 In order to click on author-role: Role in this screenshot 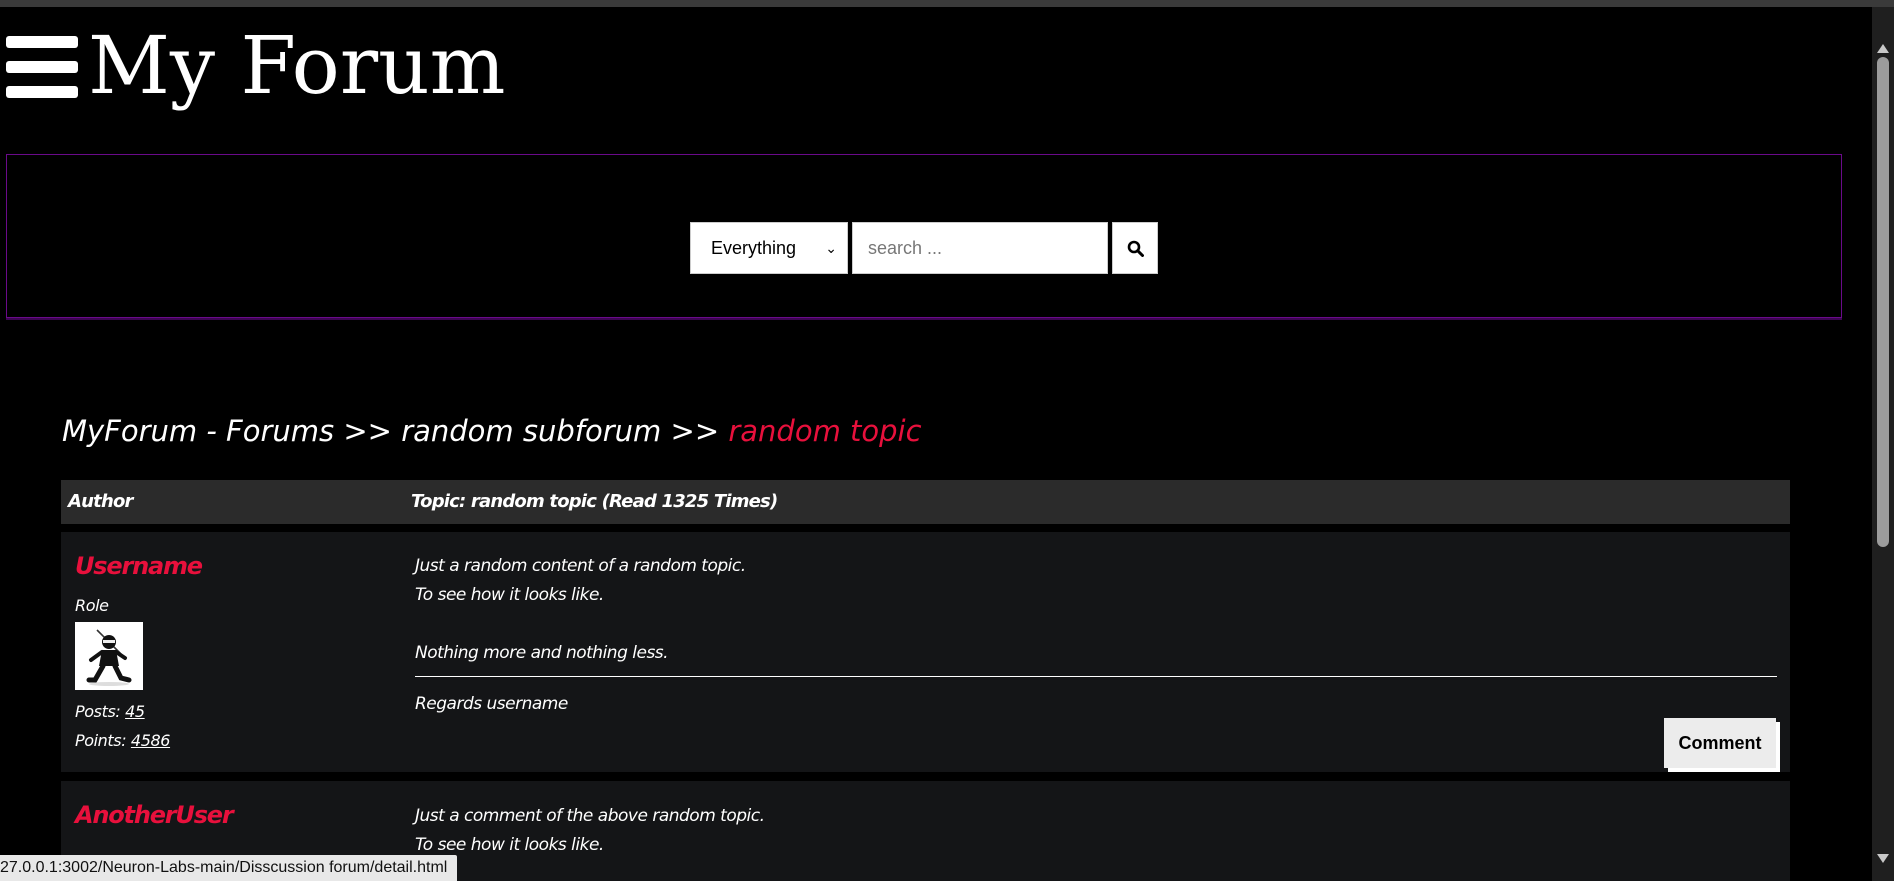, I will do `click(92, 605)`.